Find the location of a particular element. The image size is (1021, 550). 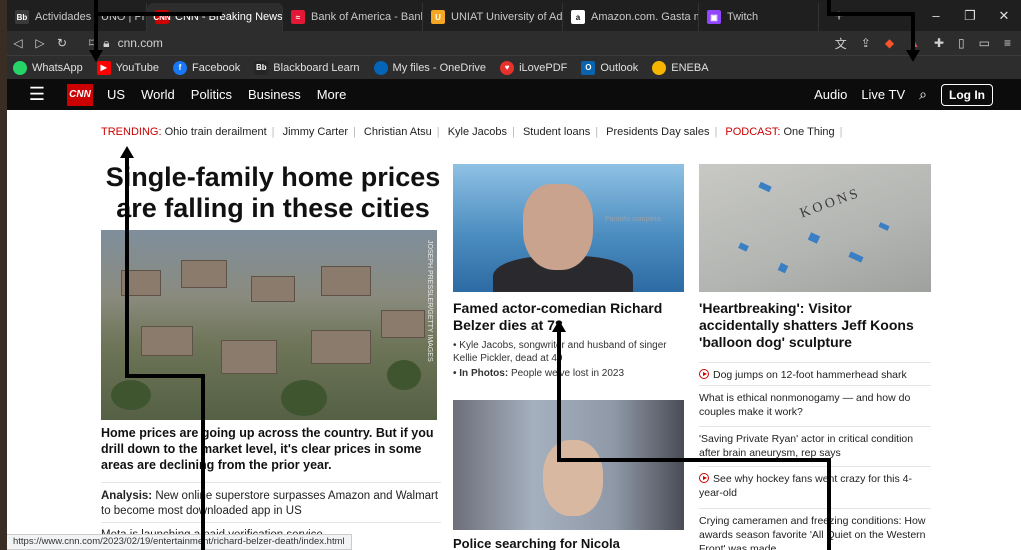

minimize-icon: – is located at coordinates (936, 15).